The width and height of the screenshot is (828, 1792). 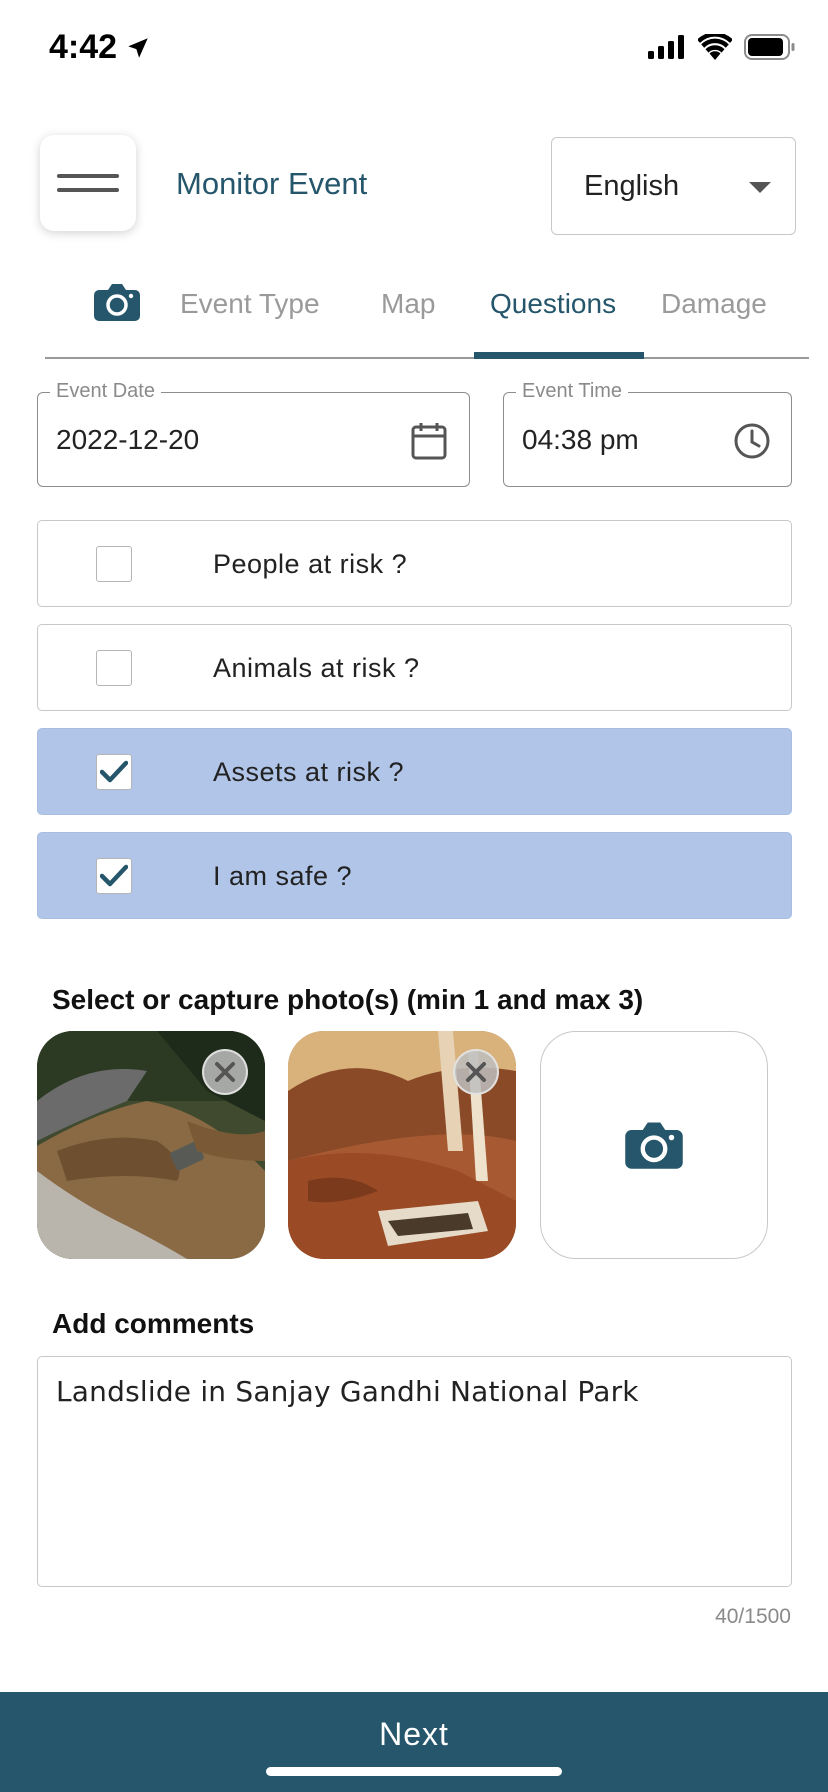 What do you see at coordinates (250, 304) in the screenshot?
I see `tab-event-type: Event Type` at bounding box center [250, 304].